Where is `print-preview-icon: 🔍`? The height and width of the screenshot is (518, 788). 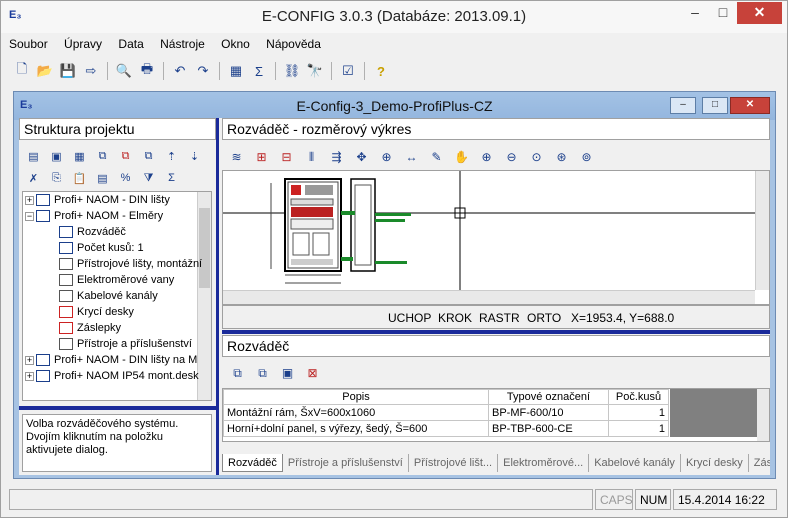
print-preview-icon: 🔍 is located at coordinates (124, 71).